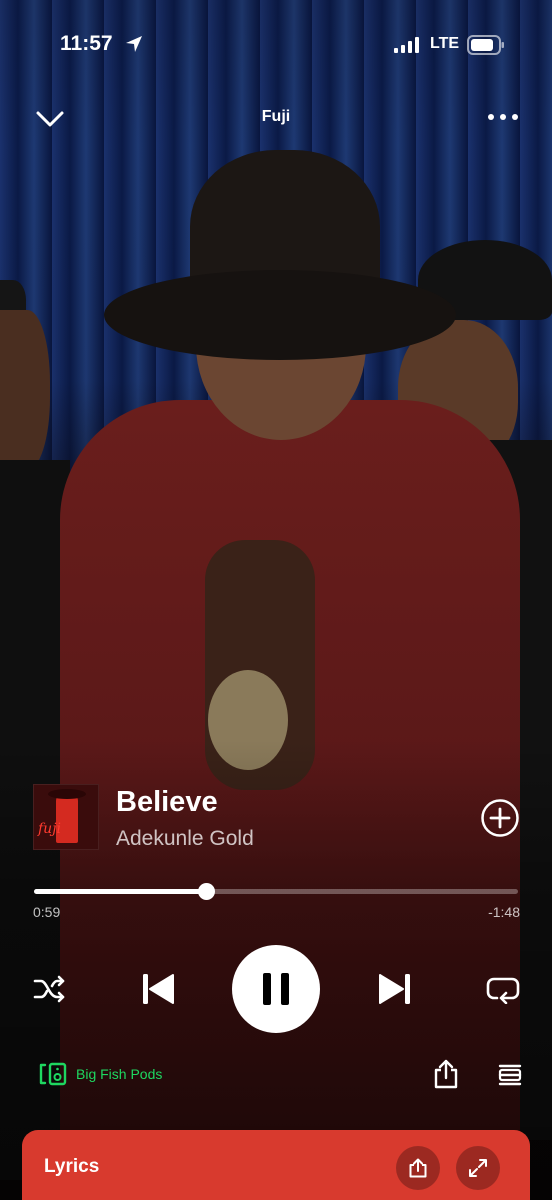 Image resolution: width=552 pixels, height=1200 pixels. What do you see at coordinates (406, 45) in the screenshot?
I see `cellular-signal-icon` at bounding box center [406, 45].